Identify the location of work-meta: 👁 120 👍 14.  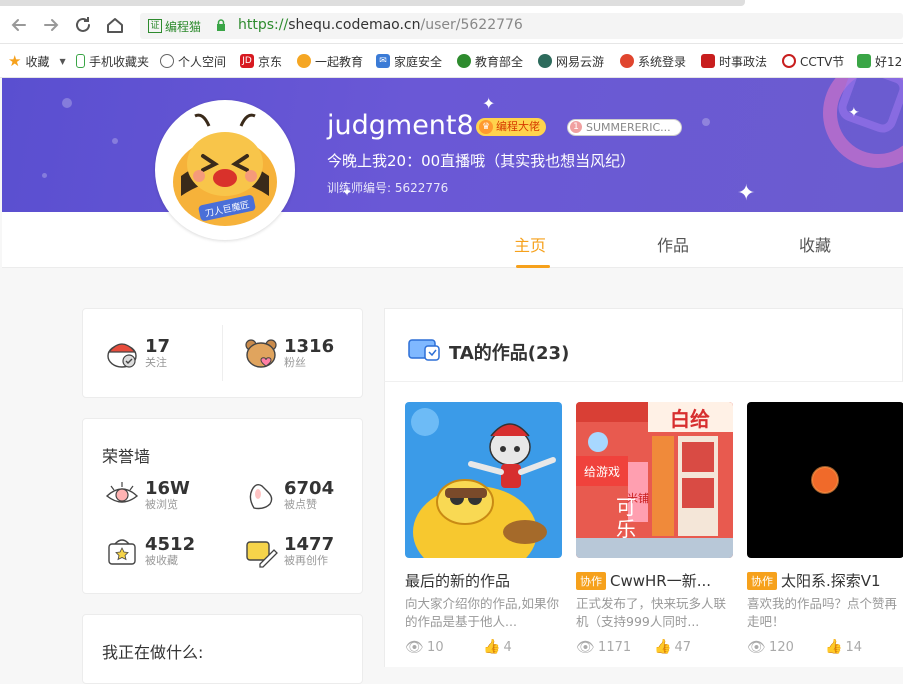
(825, 647).